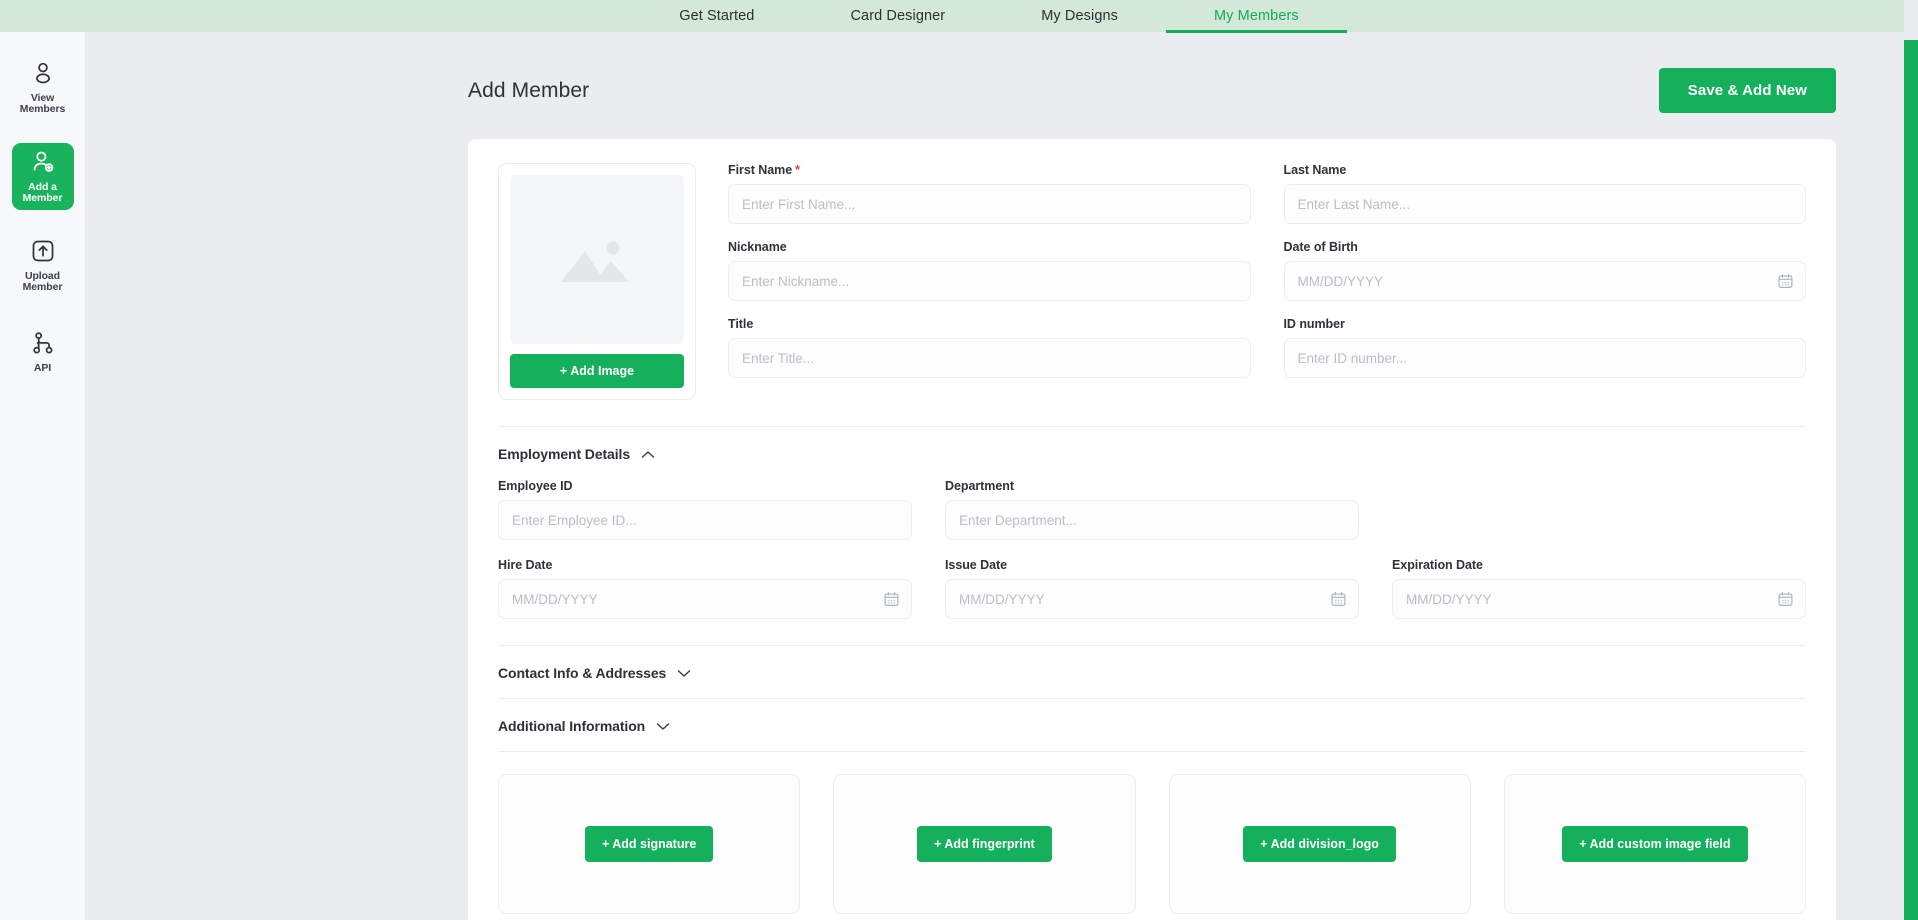 This screenshot has height=920, width=1918. Describe the element at coordinates (597, 371) in the screenshot. I see `add-image-button: + Add Image` at that location.